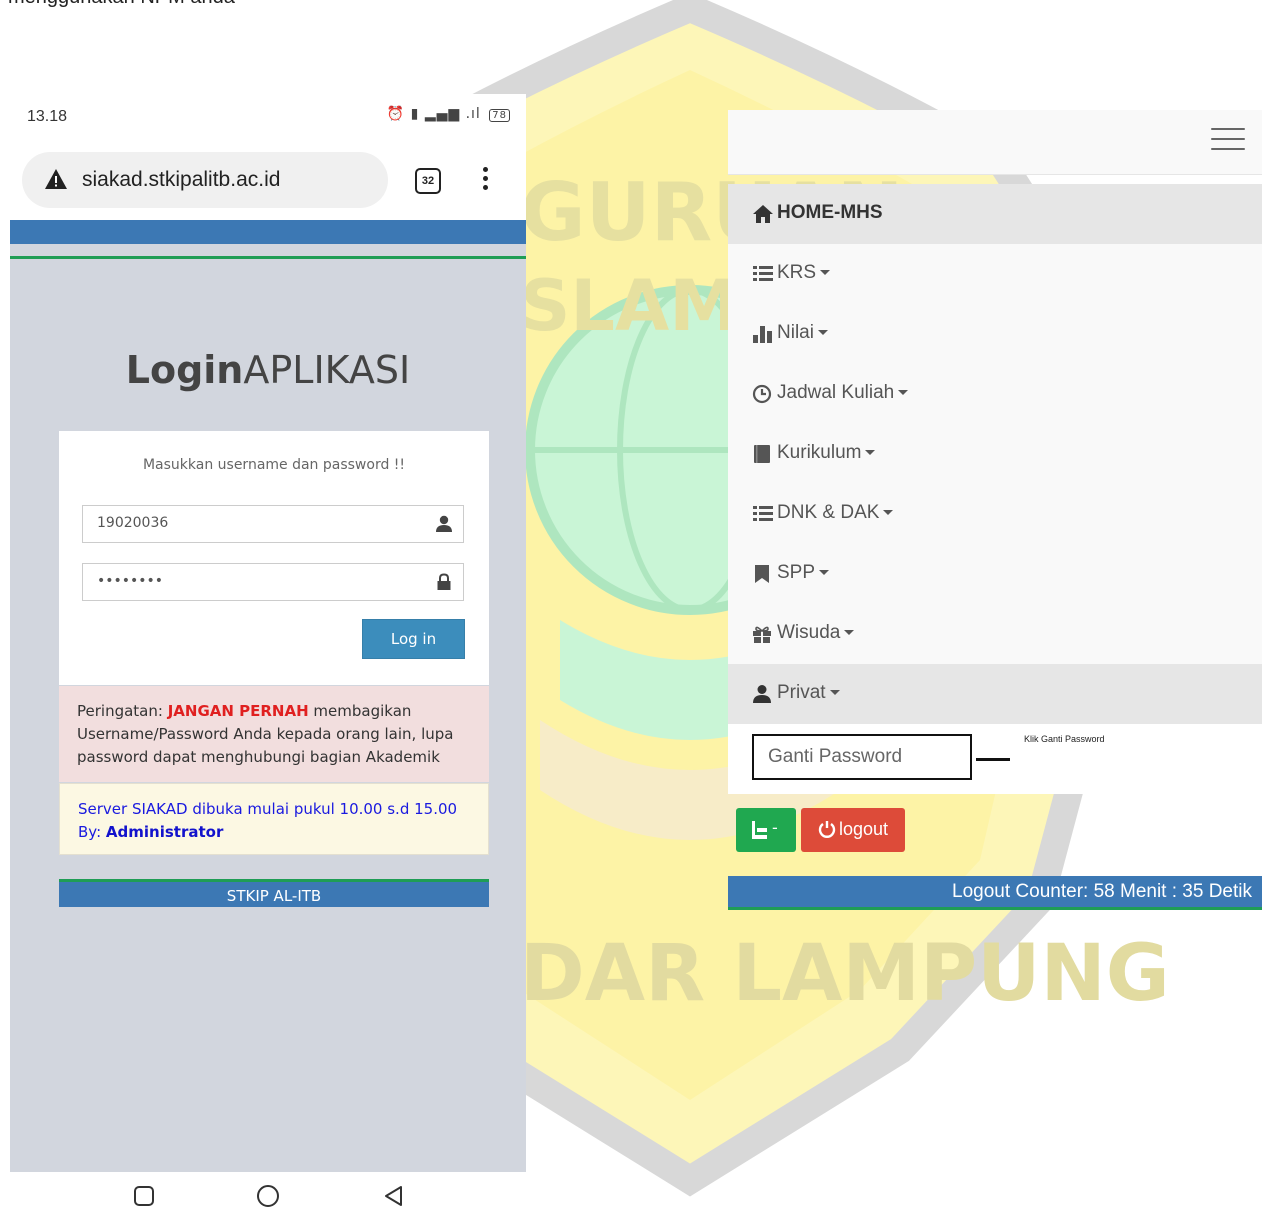 The image size is (1262, 1218). I want to click on menu-item-home-mhs: HOME-MHS, so click(995, 214).